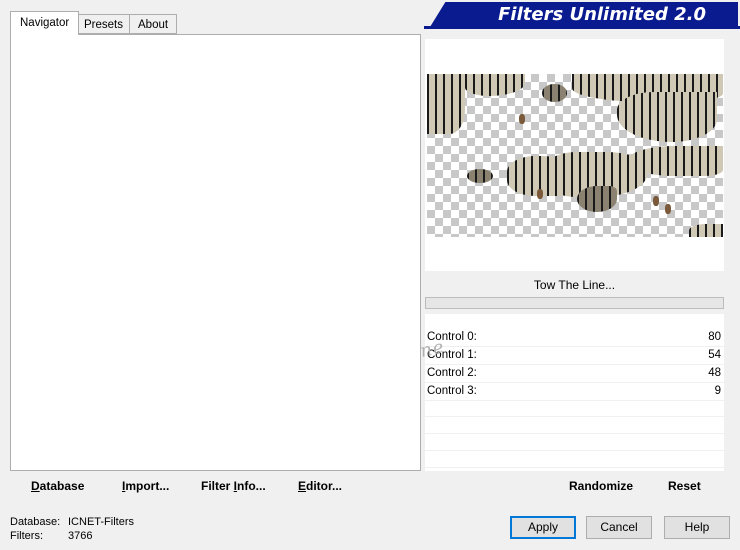 The width and height of the screenshot is (740, 550). I want to click on control-value: 9, so click(717, 391).